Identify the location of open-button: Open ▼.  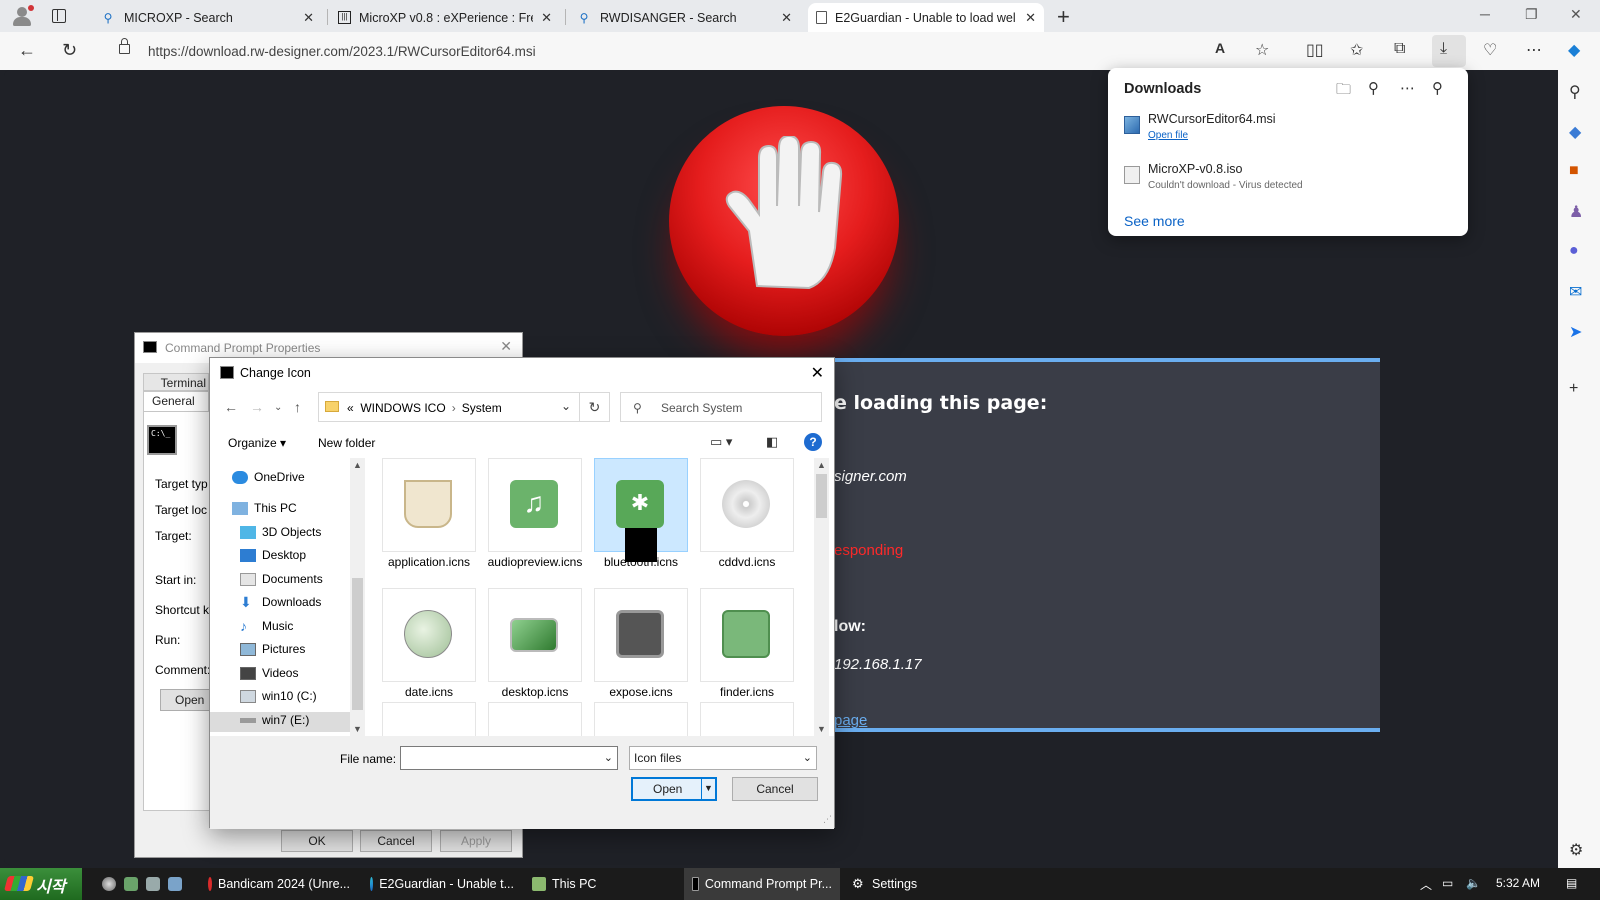
(674, 789).